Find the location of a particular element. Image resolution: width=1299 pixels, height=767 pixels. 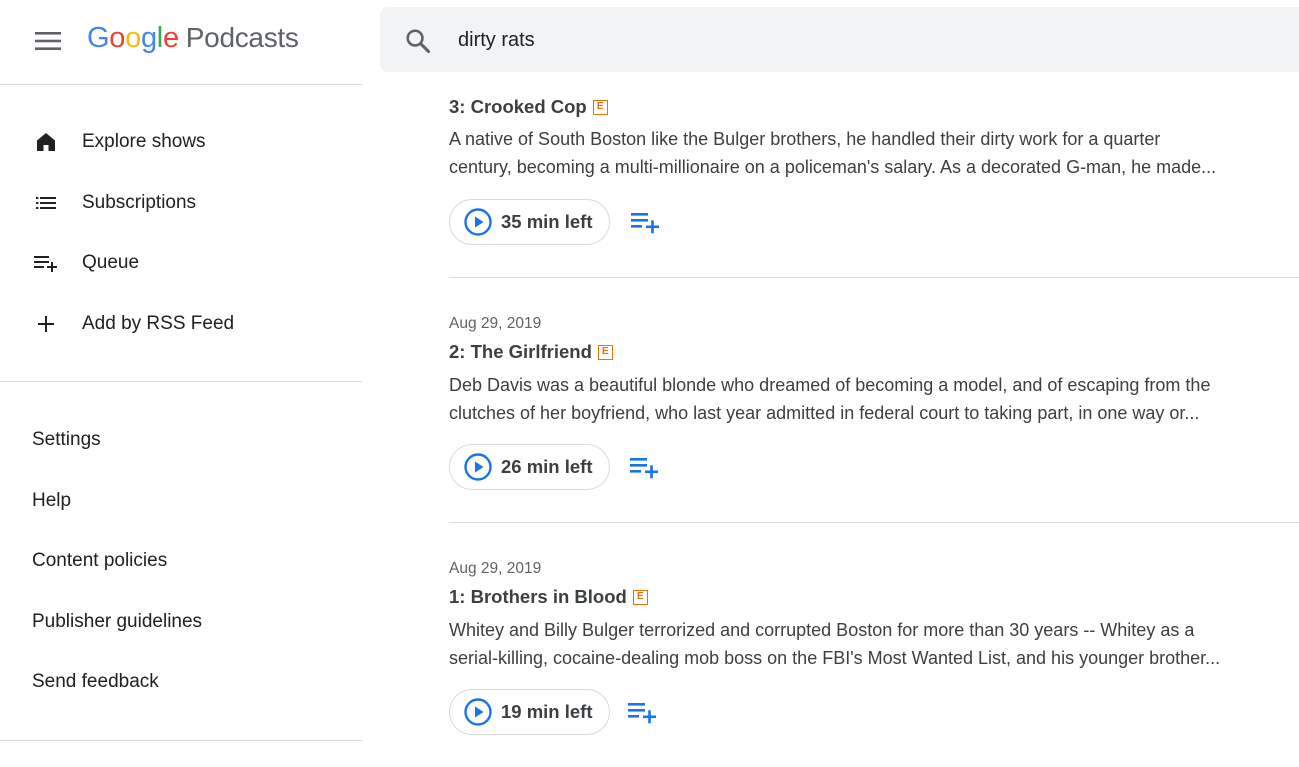

play-button: 26 min left is located at coordinates (529, 467).